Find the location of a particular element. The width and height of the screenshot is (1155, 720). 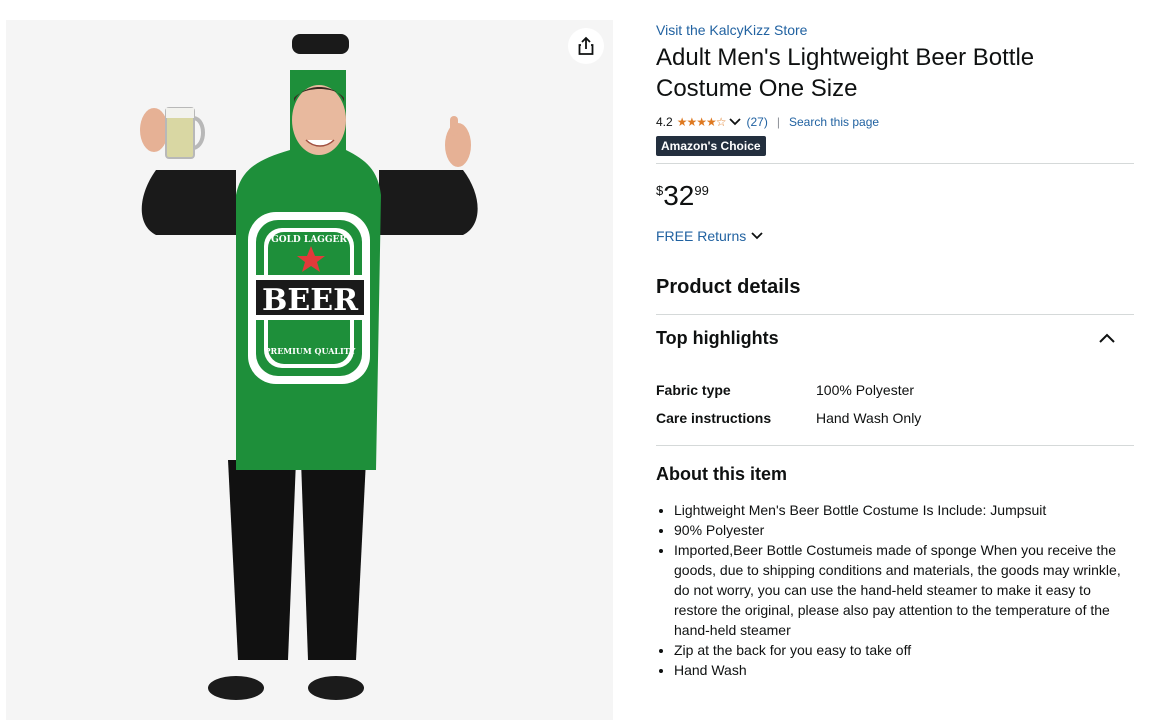

free-returns-link: FREE Returns is located at coordinates (710, 236).